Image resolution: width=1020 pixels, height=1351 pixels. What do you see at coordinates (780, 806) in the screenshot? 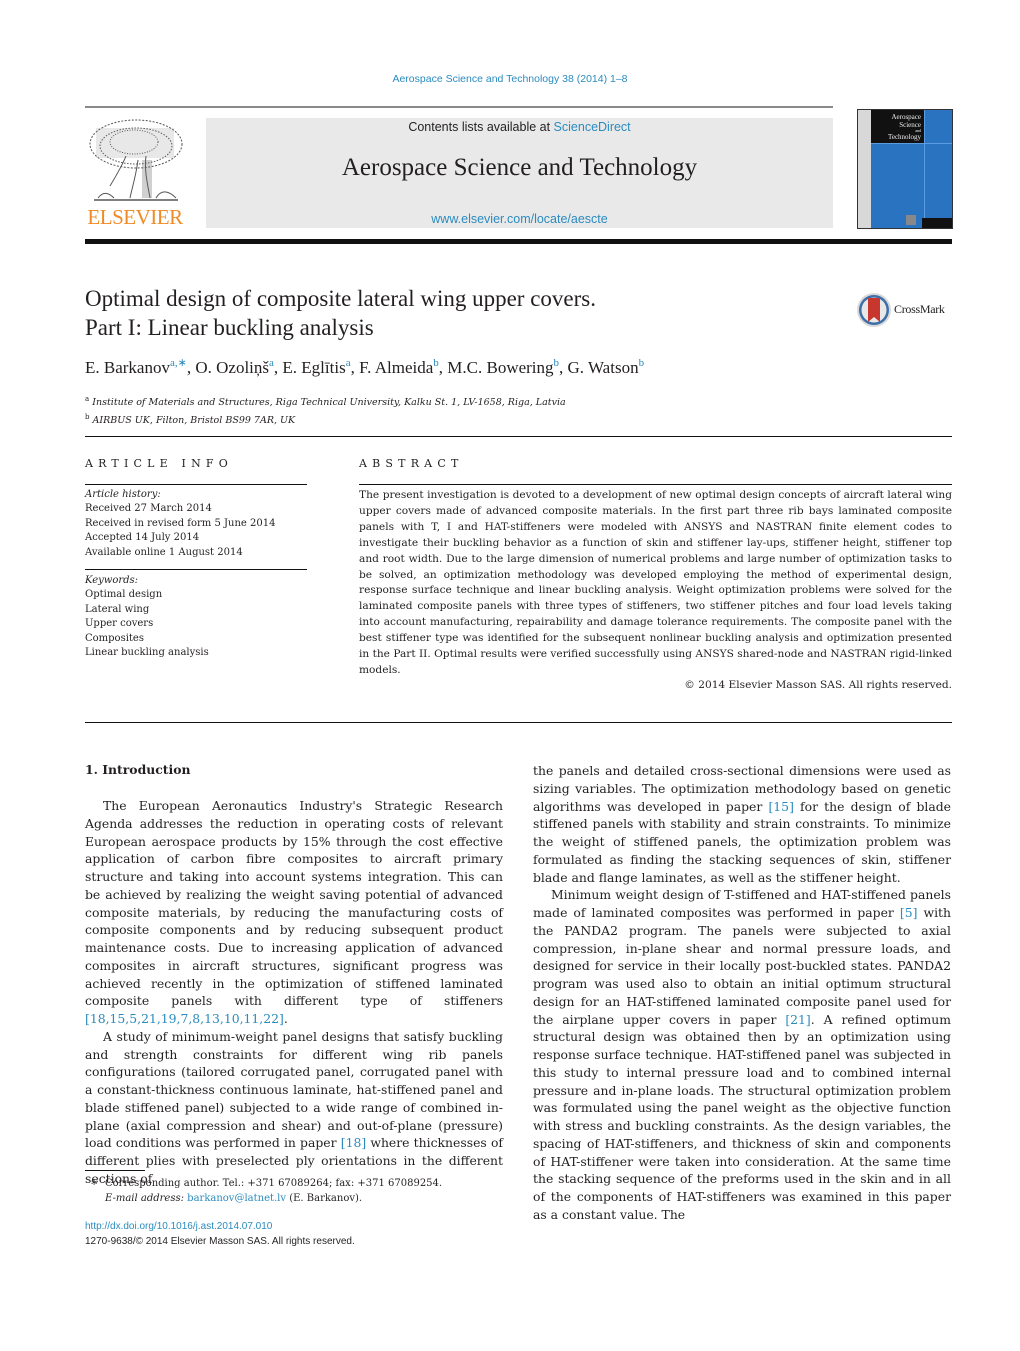
I see `citation-link: [15]` at bounding box center [780, 806].